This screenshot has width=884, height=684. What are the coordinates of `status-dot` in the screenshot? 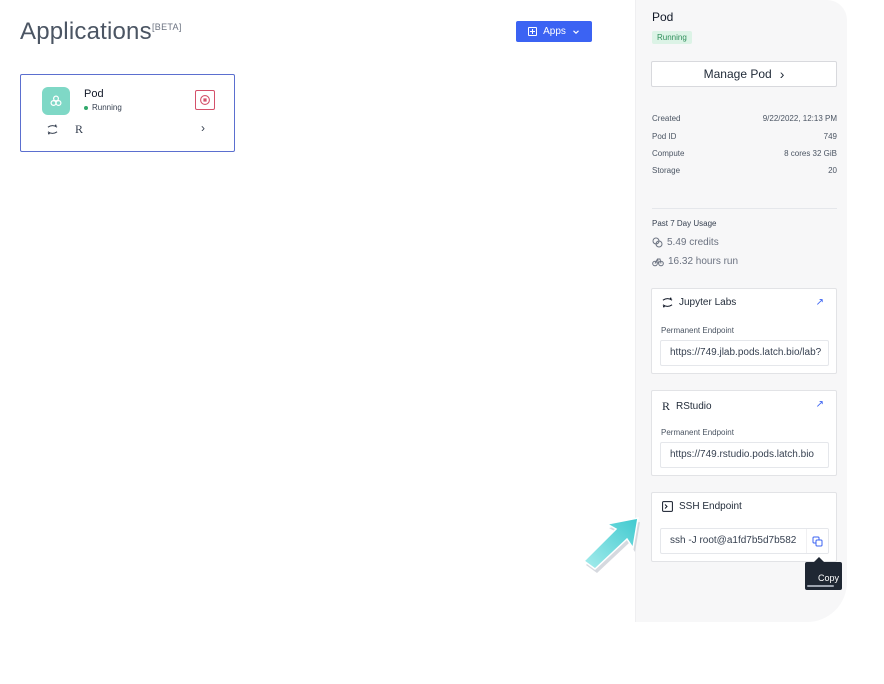 It's located at (86, 107).